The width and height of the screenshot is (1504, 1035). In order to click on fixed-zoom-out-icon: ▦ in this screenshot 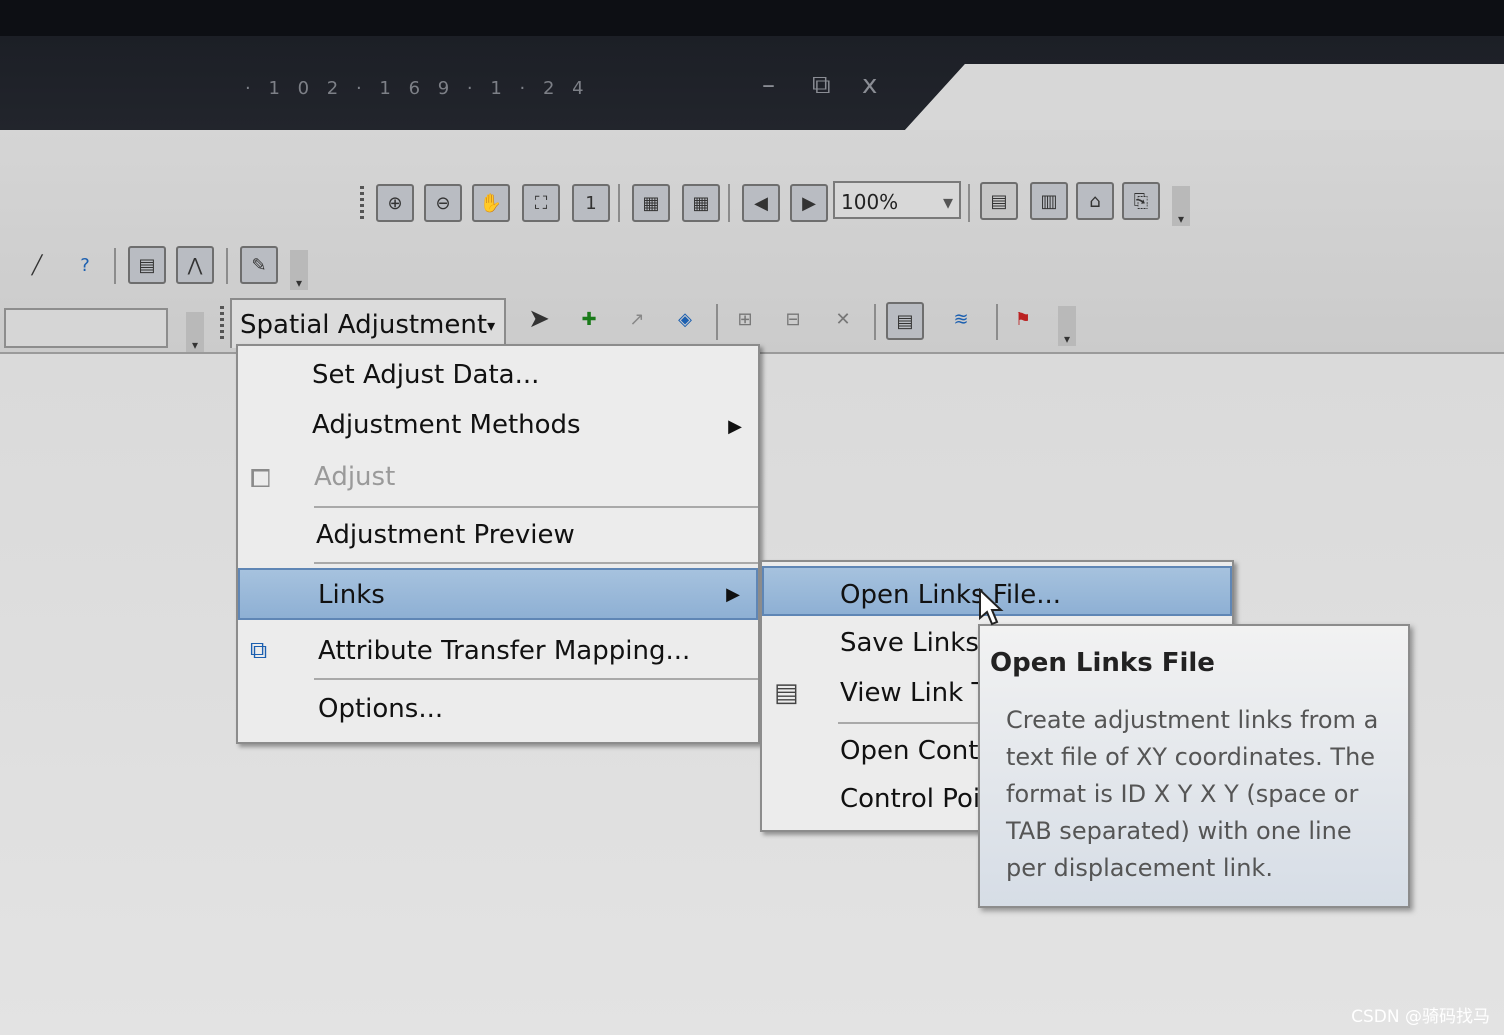, I will do `click(701, 203)`.